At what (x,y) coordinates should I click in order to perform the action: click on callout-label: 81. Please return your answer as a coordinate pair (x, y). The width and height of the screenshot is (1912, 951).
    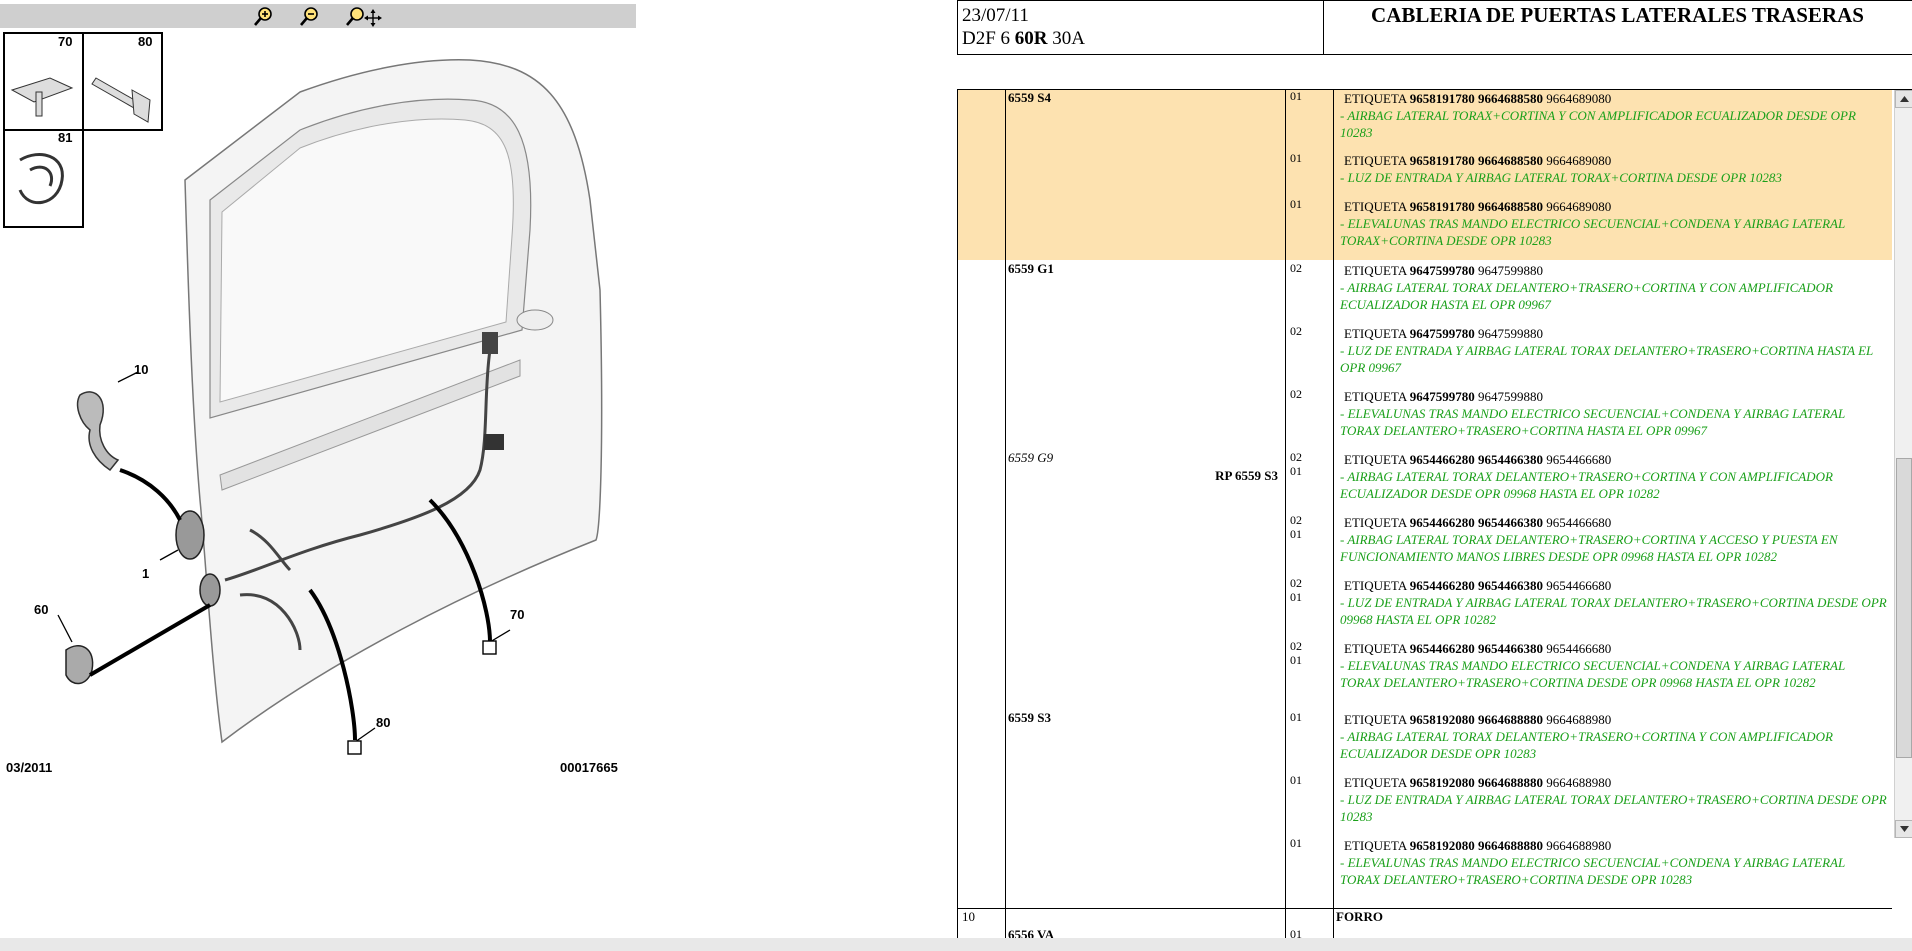
    Looking at the image, I should click on (65, 137).